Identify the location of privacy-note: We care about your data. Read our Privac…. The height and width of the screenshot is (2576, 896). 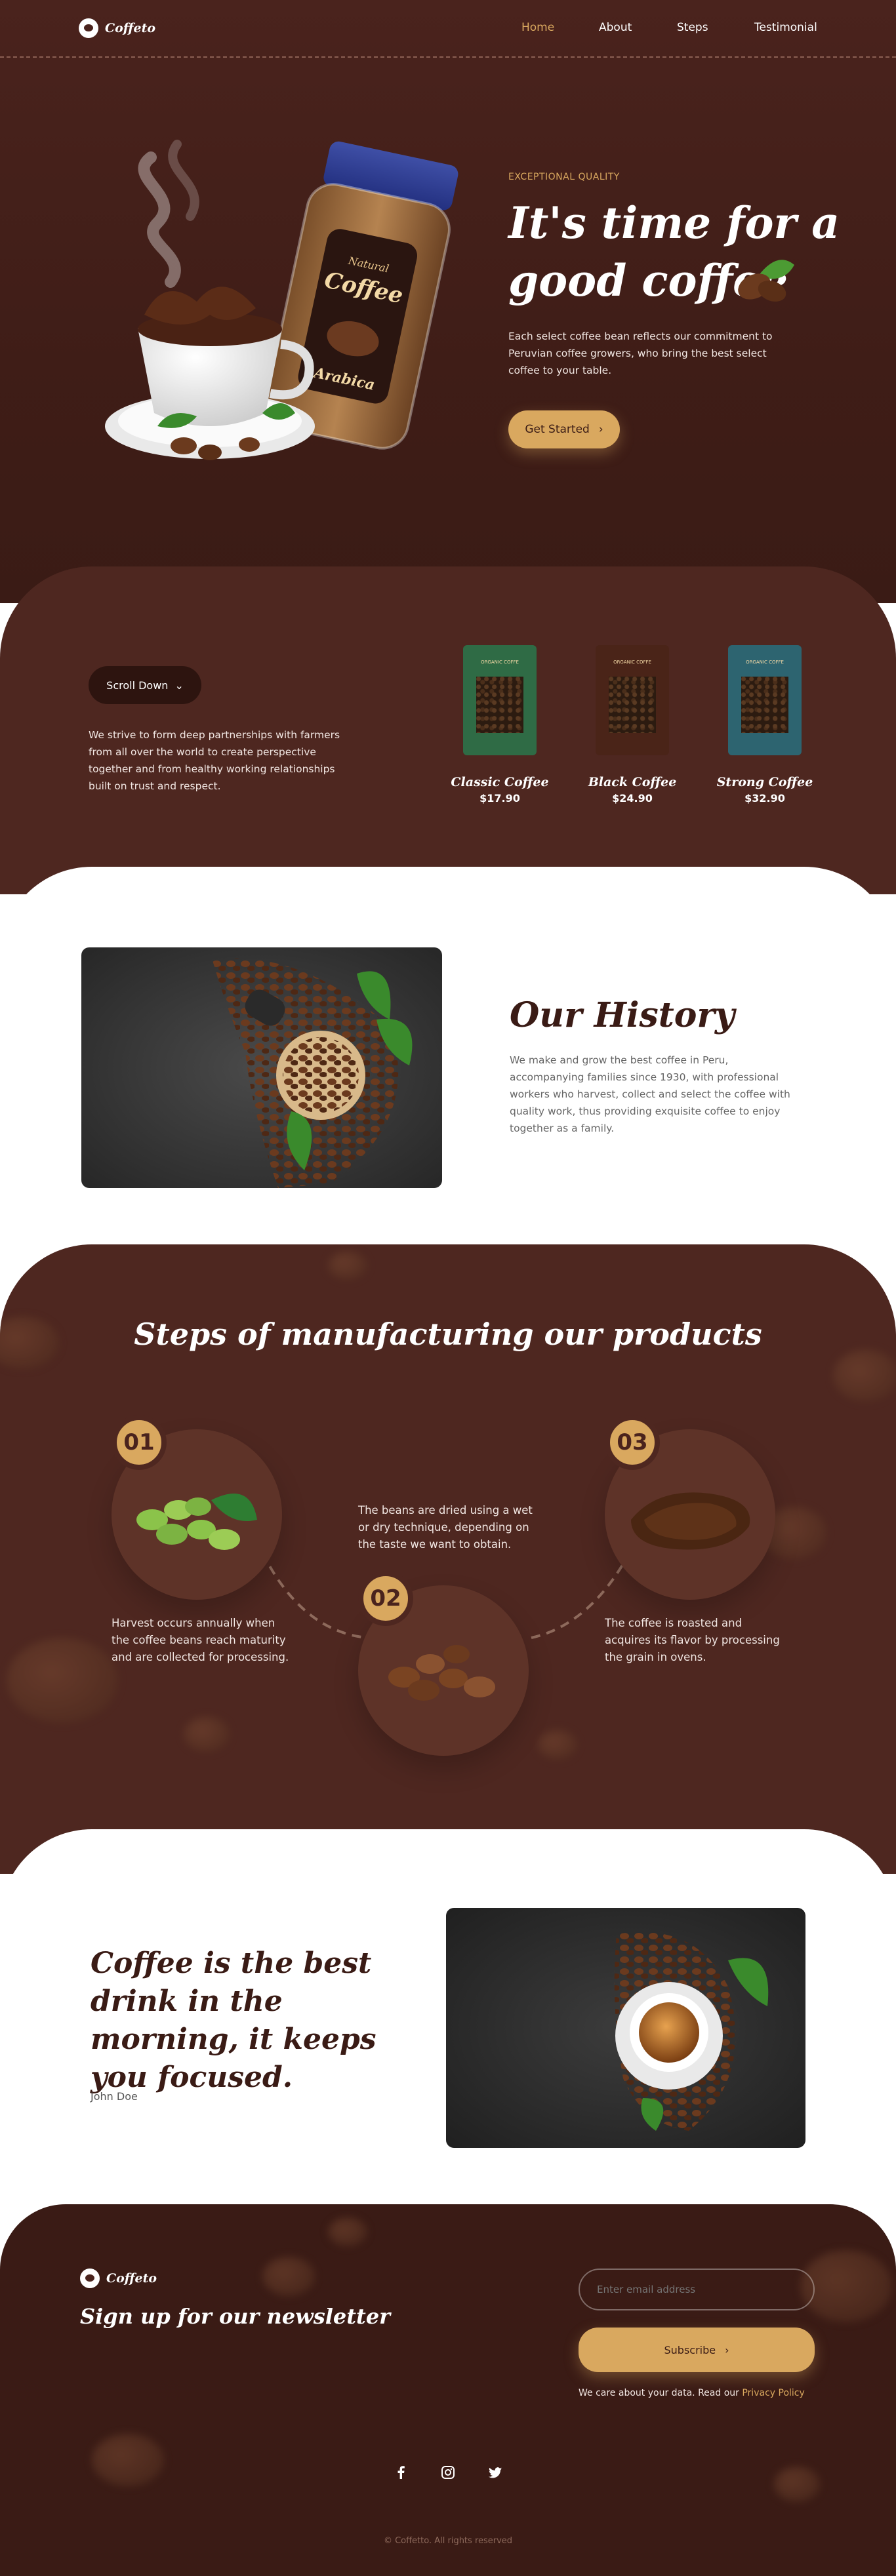
(692, 2393).